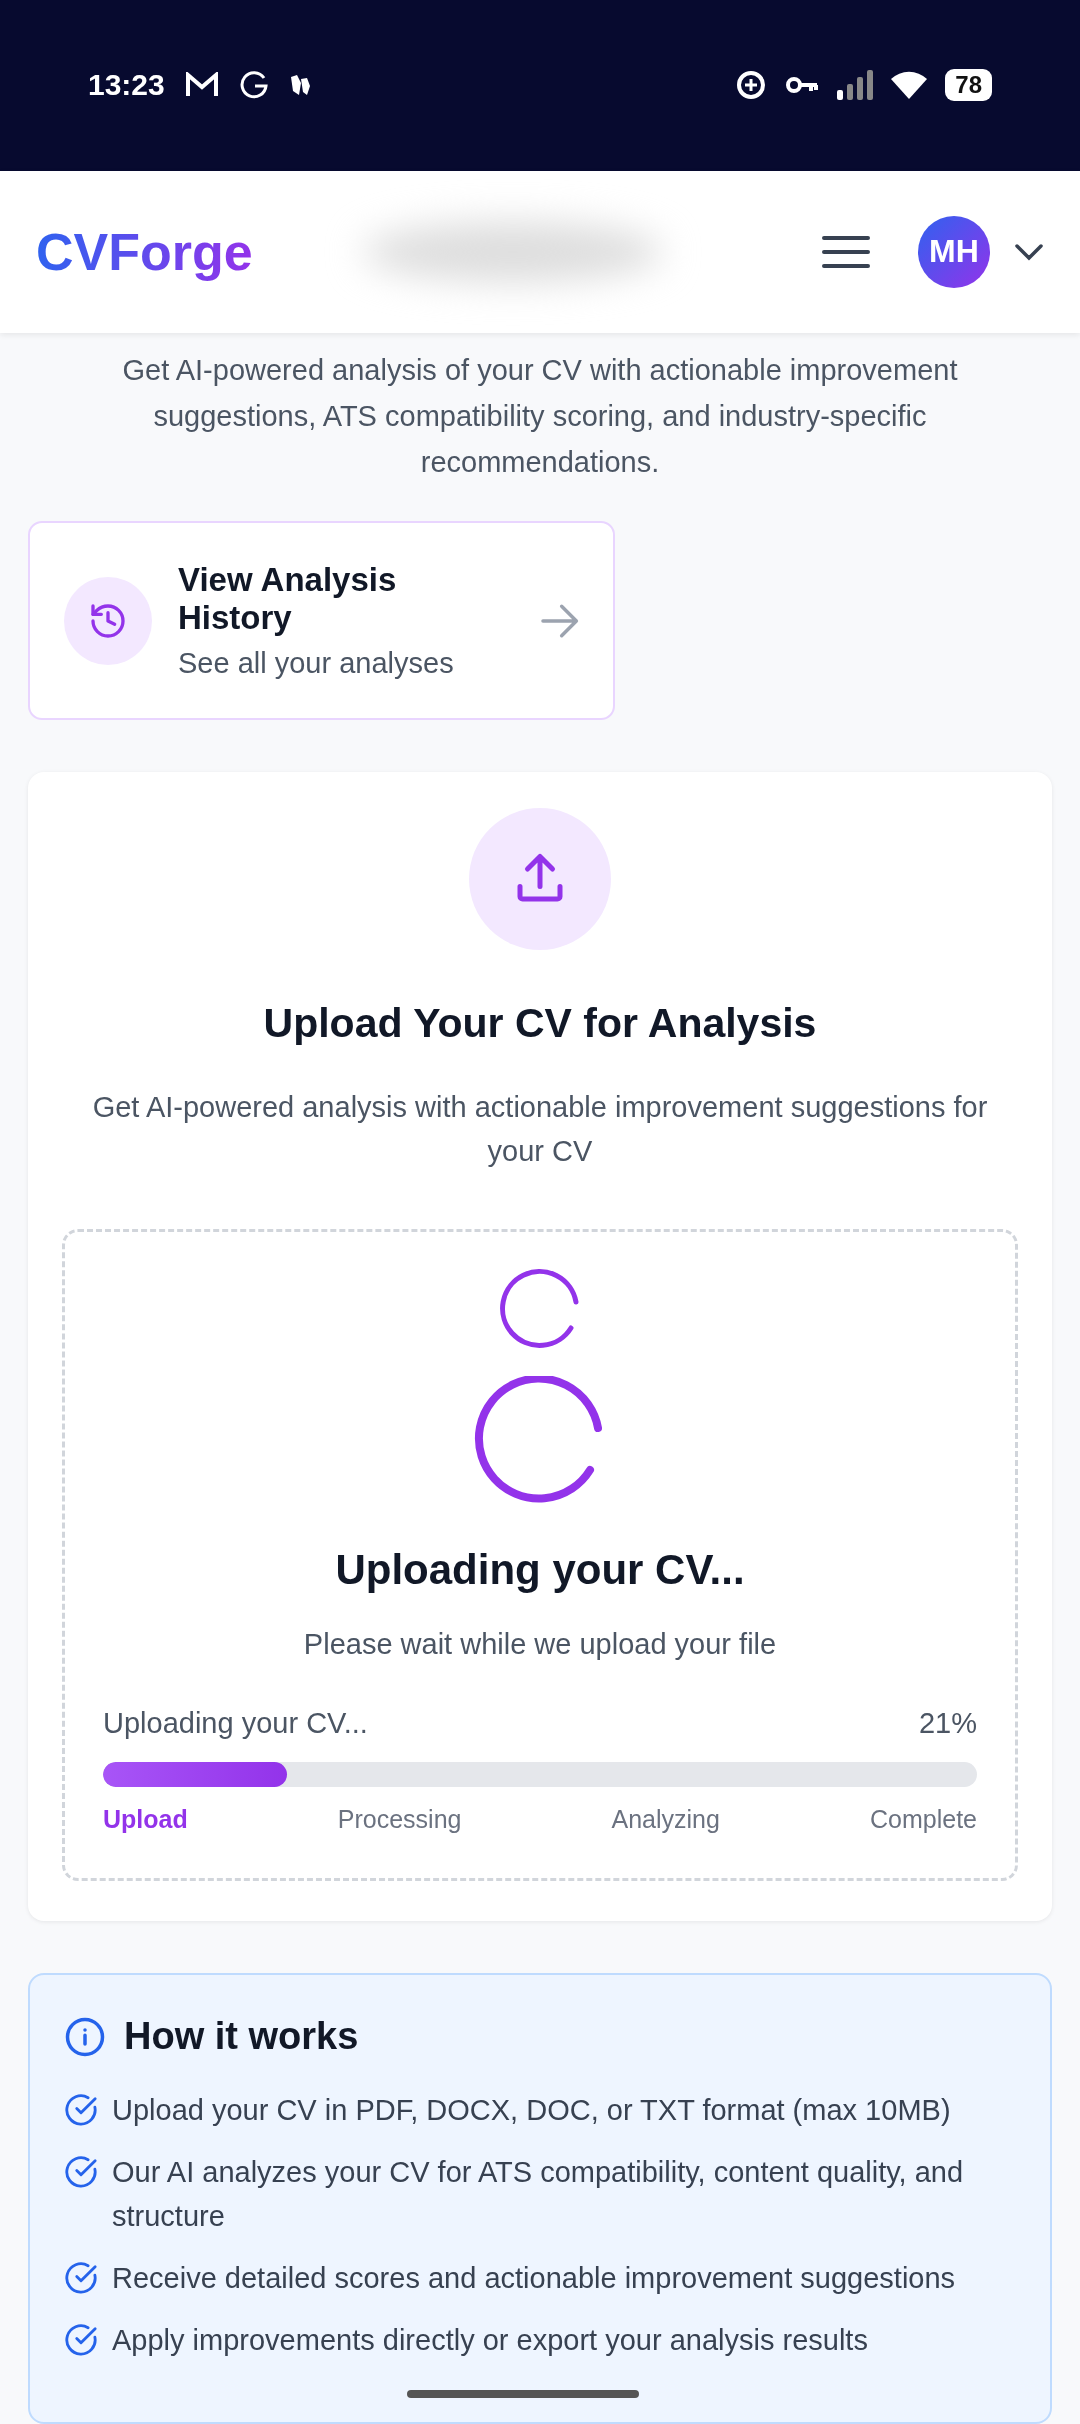 The height and width of the screenshot is (2424, 1080). What do you see at coordinates (490, 2340) in the screenshot?
I see `info-item: Apply improvements directly or export your analysis results` at bounding box center [490, 2340].